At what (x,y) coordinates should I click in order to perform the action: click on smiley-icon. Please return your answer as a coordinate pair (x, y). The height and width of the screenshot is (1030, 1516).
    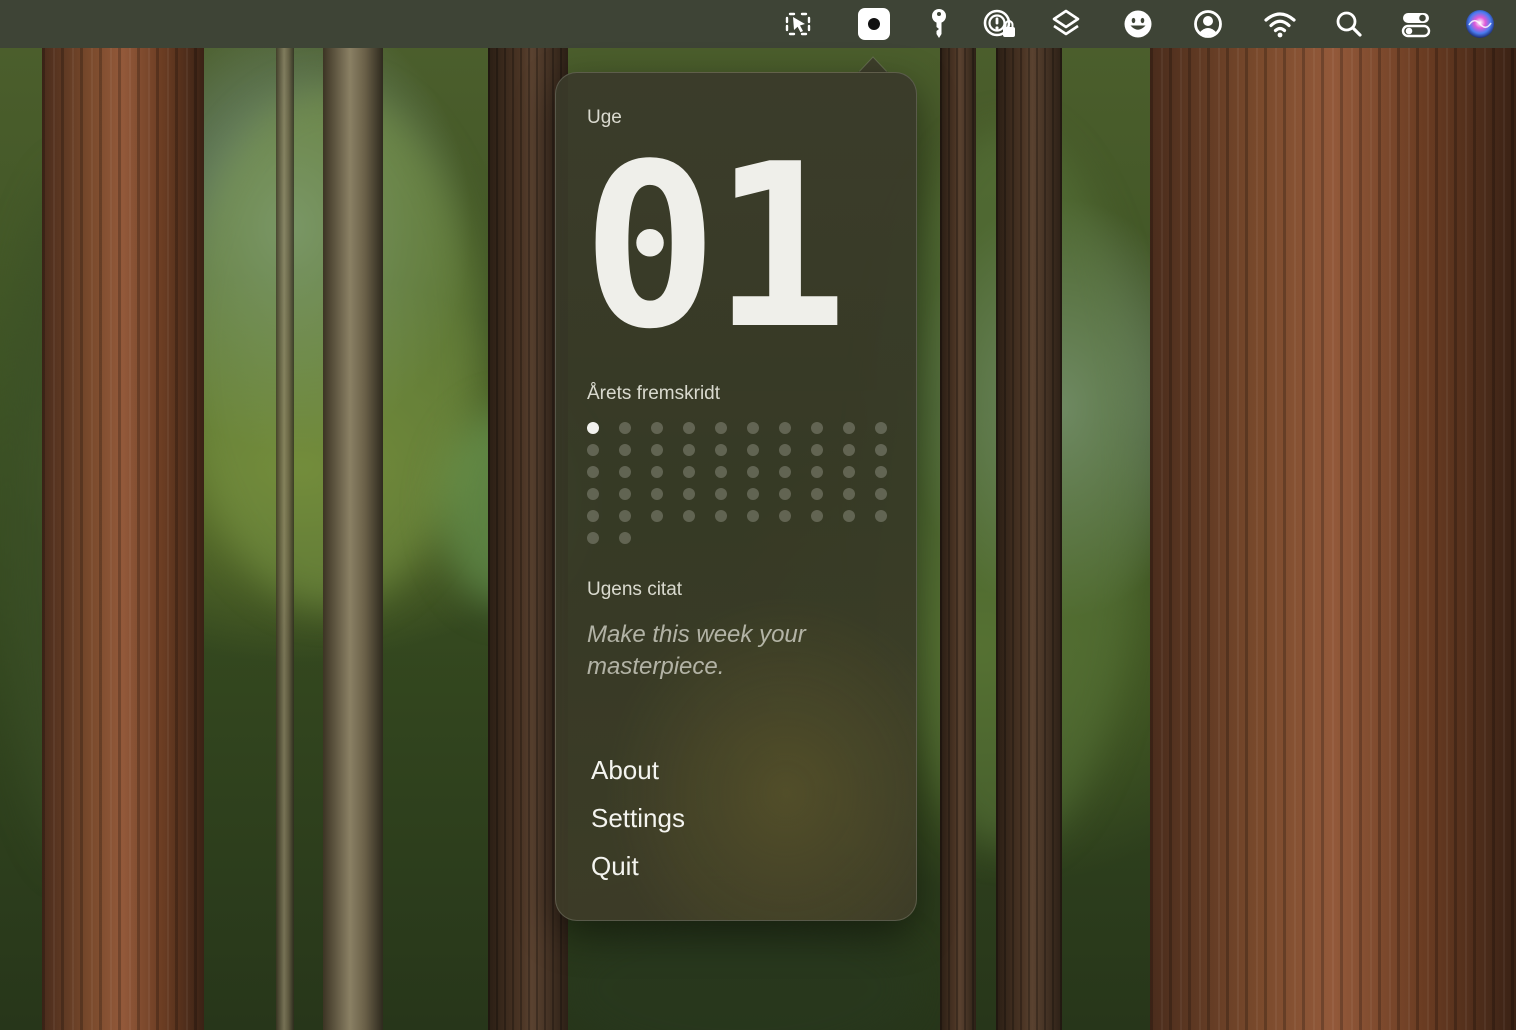
    Looking at the image, I should click on (1138, 24).